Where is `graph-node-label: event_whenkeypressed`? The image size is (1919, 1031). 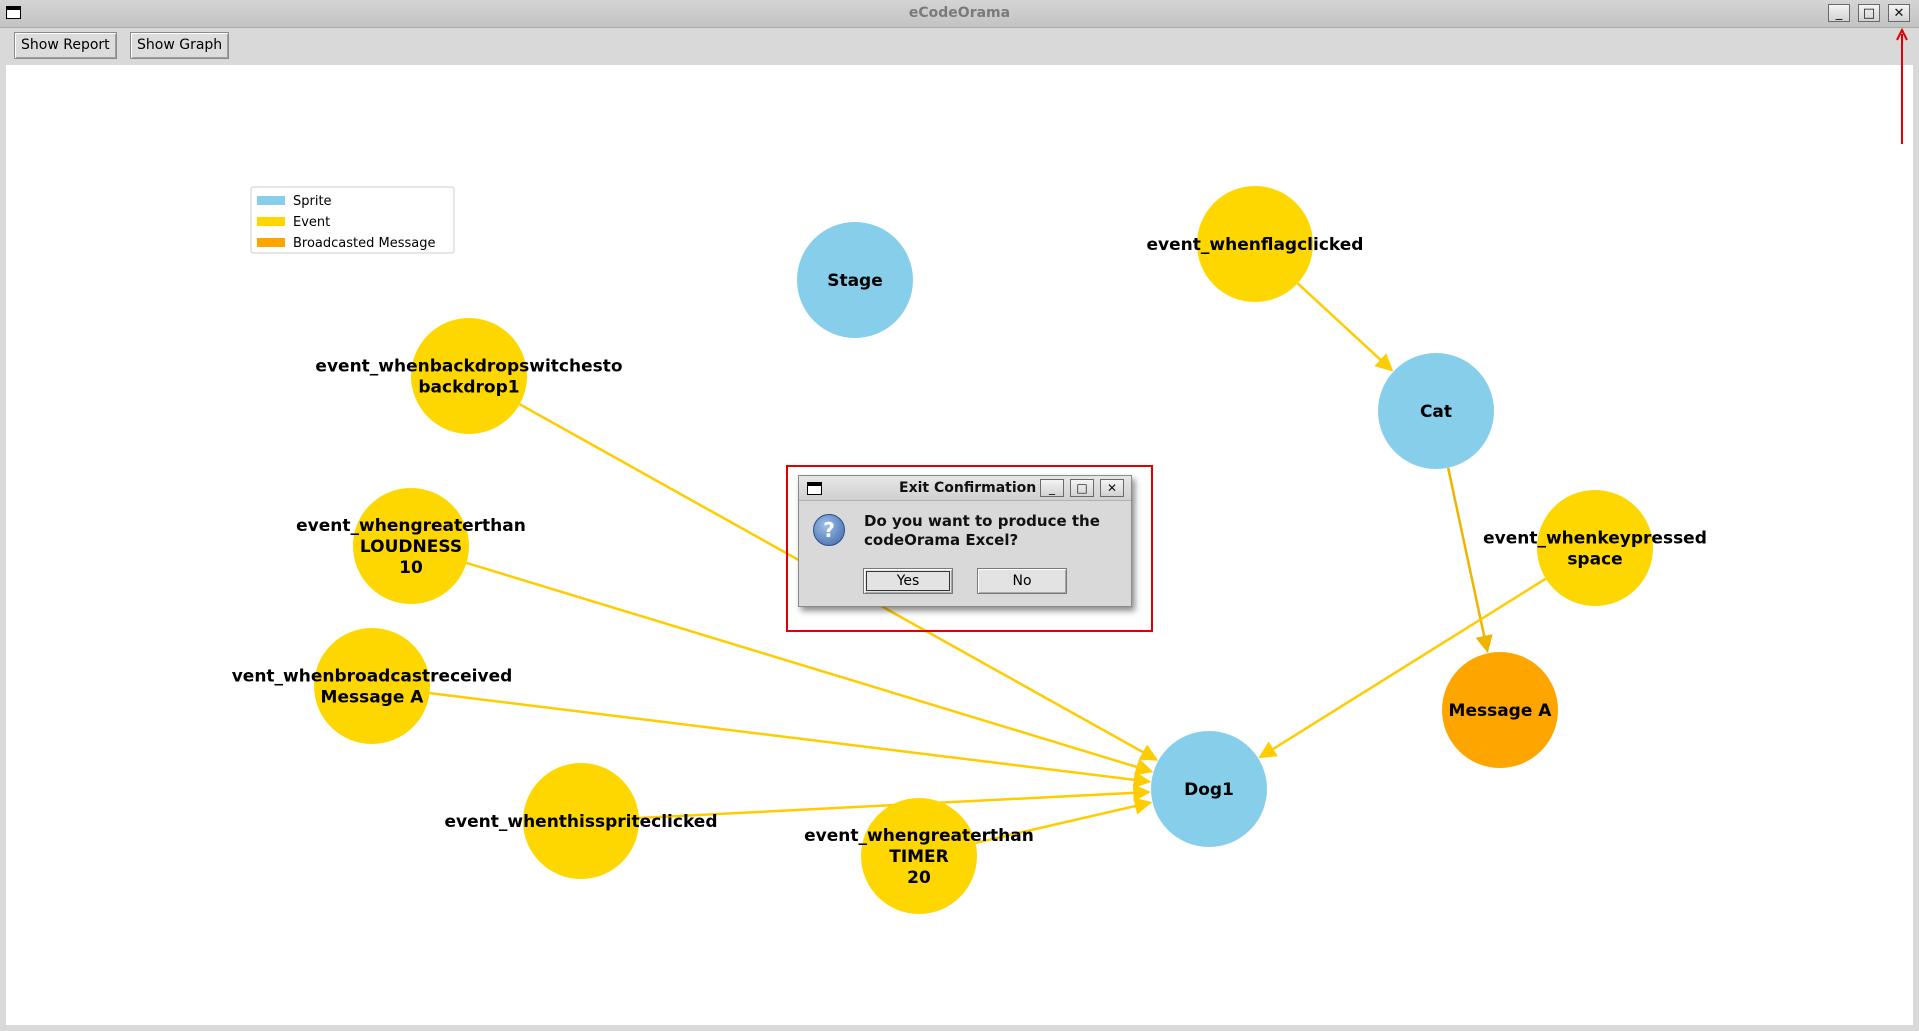 graph-node-label: event_whenkeypressed is located at coordinates (1595, 539).